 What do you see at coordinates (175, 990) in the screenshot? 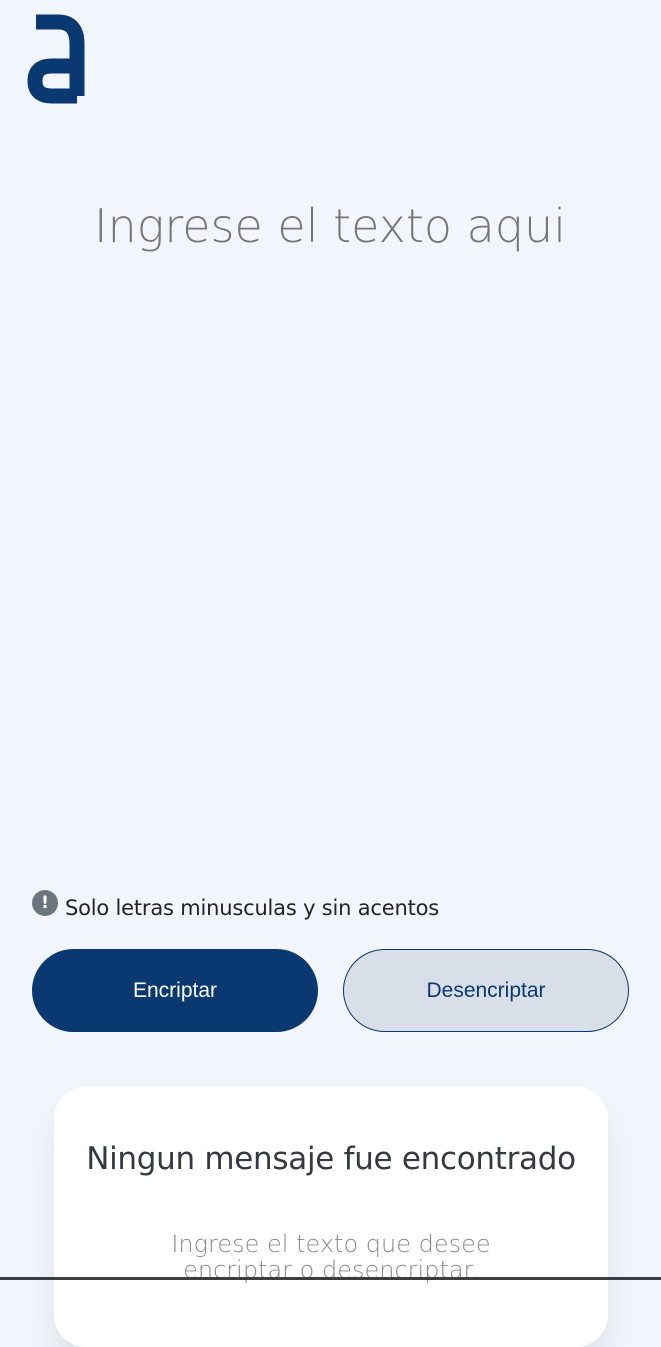
I see `encrypt-button: Encriptar` at bounding box center [175, 990].